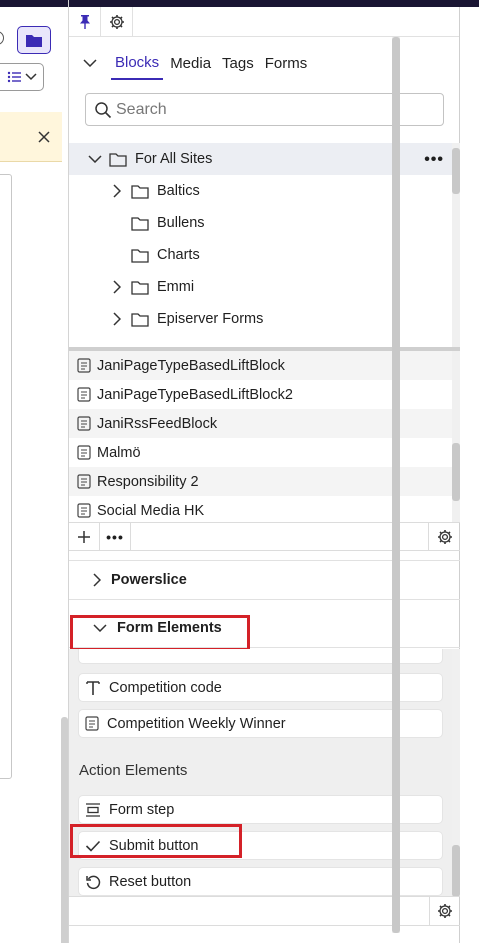  I want to click on tree-item-label: Episerver Forms, so click(210, 319).